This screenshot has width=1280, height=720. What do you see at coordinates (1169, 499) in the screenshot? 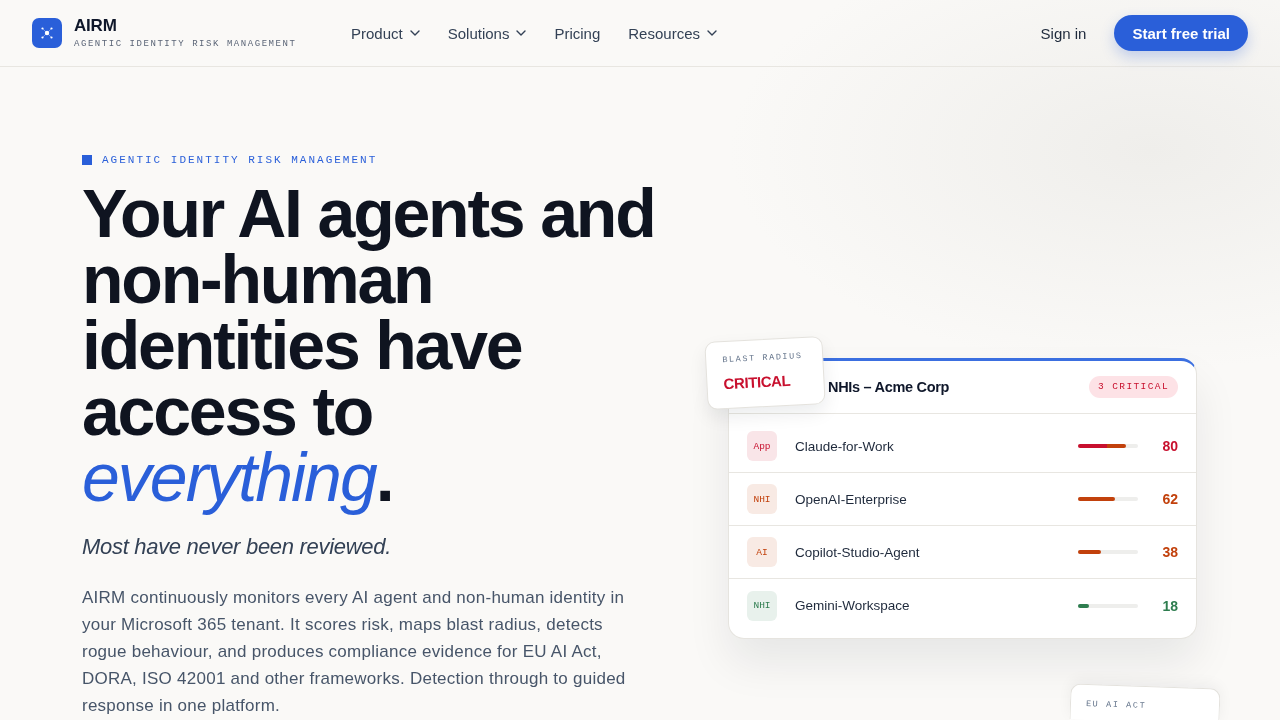
I see `risk-score: 62` at bounding box center [1169, 499].